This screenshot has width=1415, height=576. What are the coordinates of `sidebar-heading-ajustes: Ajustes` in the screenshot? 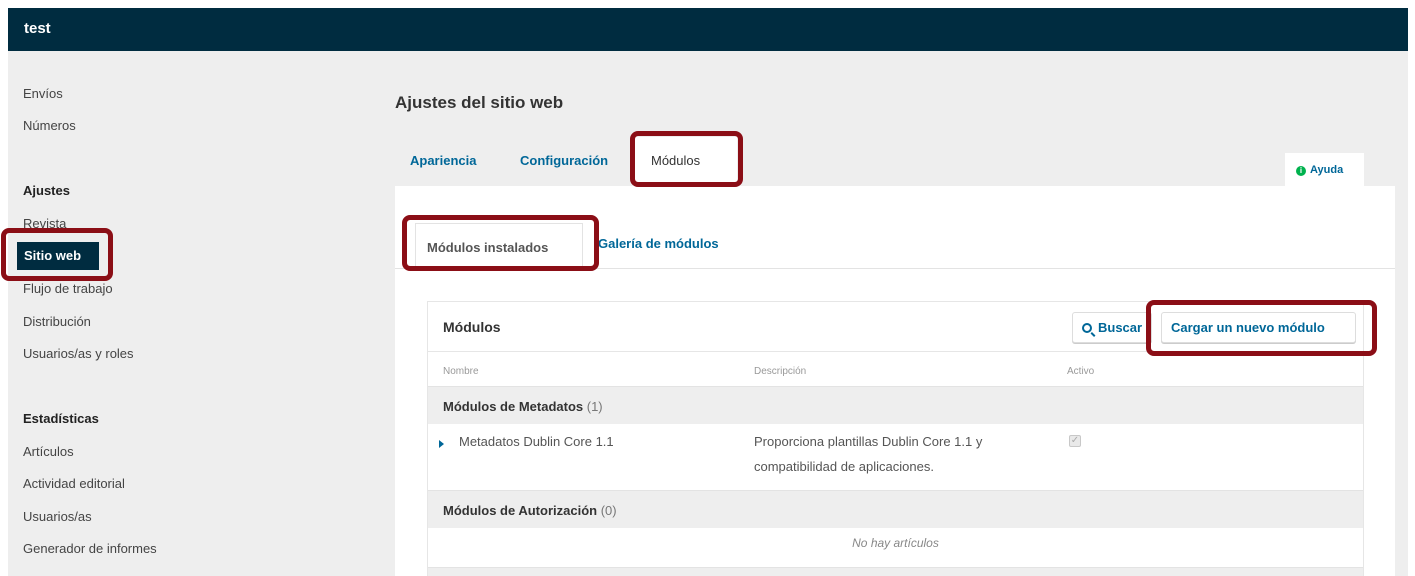 It's located at (46, 190).